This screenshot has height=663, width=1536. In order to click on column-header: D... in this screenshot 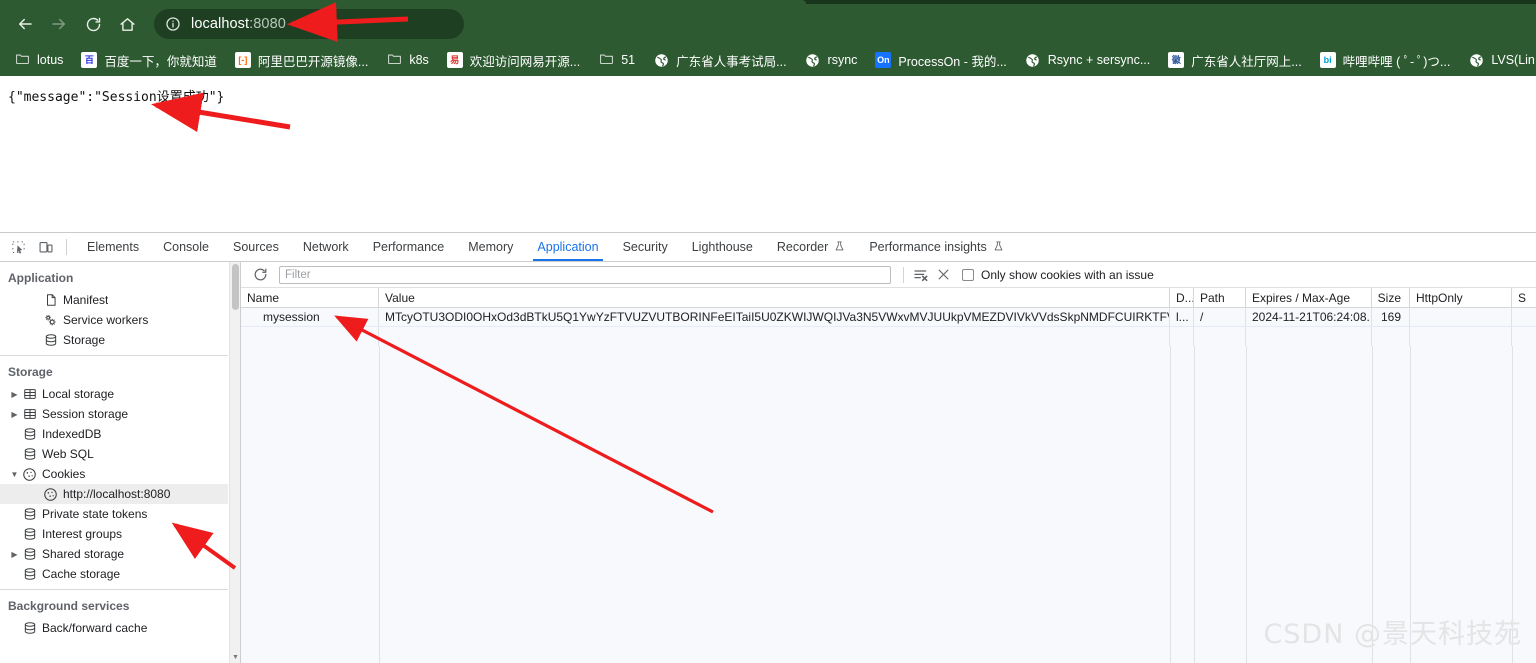, I will do `click(1182, 297)`.